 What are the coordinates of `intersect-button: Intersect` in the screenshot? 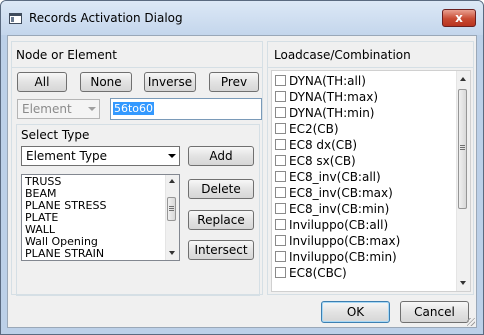 It's located at (221, 250).